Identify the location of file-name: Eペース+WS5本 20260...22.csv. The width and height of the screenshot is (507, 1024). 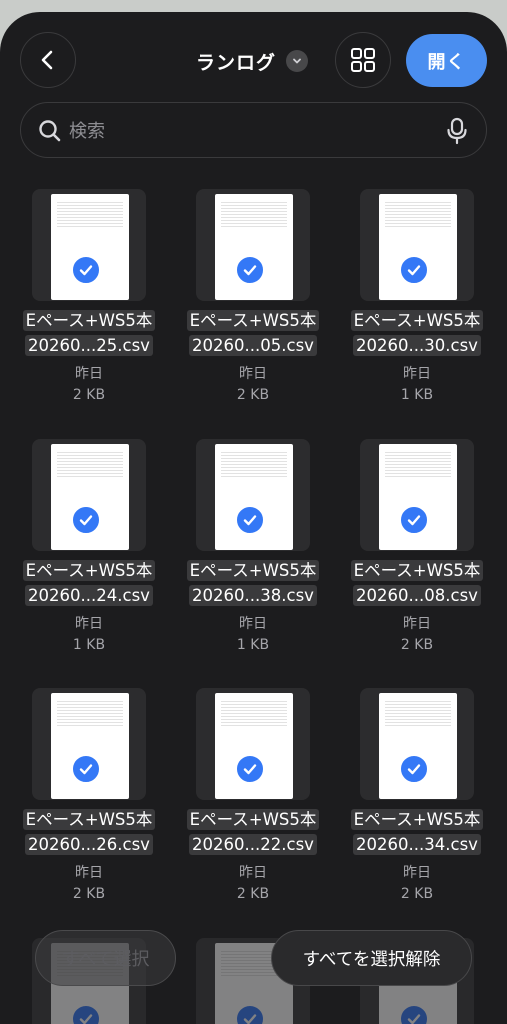
(253, 832).